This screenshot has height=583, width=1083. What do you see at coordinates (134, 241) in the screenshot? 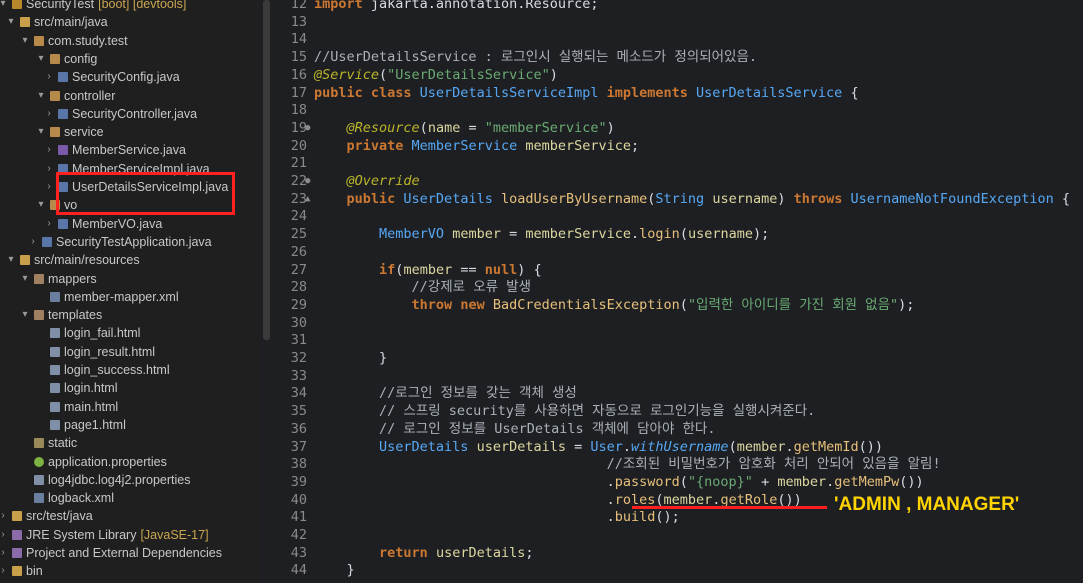
I see `tree-item-label: SecurityTestApplication.java` at bounding box center [134, 241].